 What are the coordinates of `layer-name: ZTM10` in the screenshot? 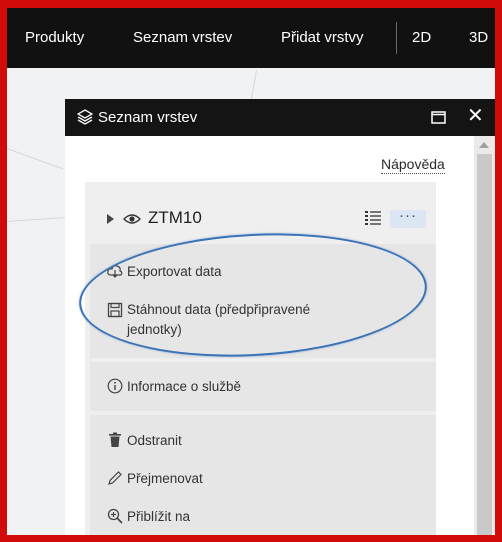 It's located at (175, 217).